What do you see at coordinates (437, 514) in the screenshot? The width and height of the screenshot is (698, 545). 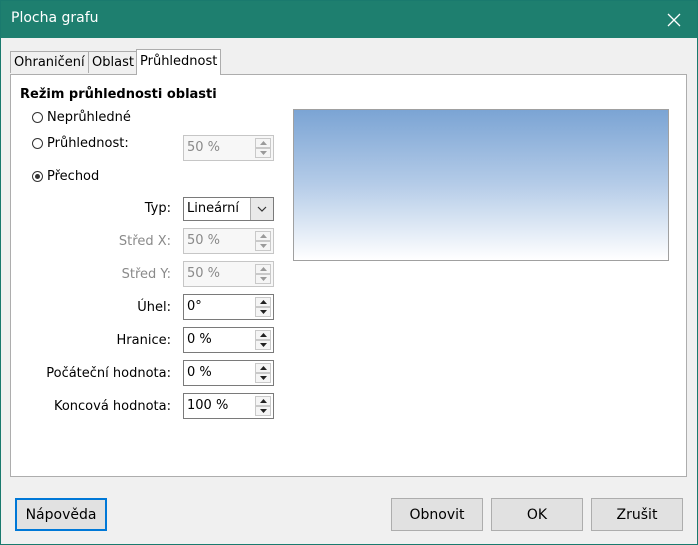 I see `reset-button: Obnovit` at bounding box center [437, 514].